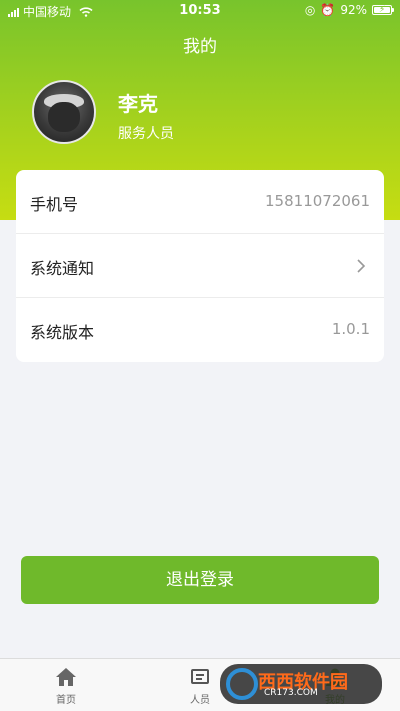 Image resolution: width=400 pixels, height=711 pixels. Describe the element at coordinates (66, 700) in the screenshot. I see `tab-home-label: 首页` at that location.